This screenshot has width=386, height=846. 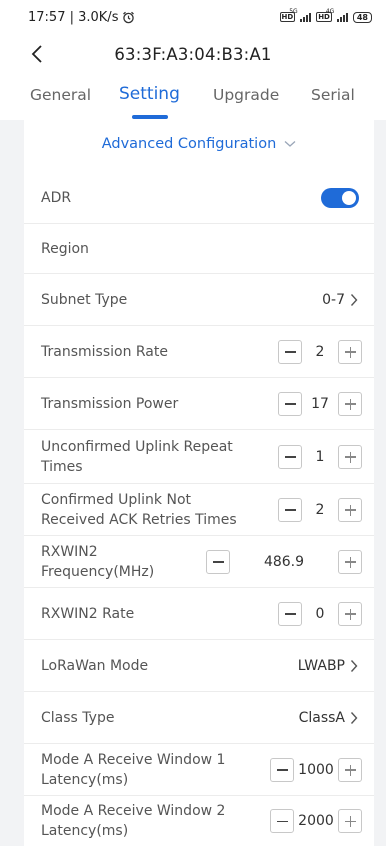 I want to click on tab-serial: Serial, so click(x=333, y=95).